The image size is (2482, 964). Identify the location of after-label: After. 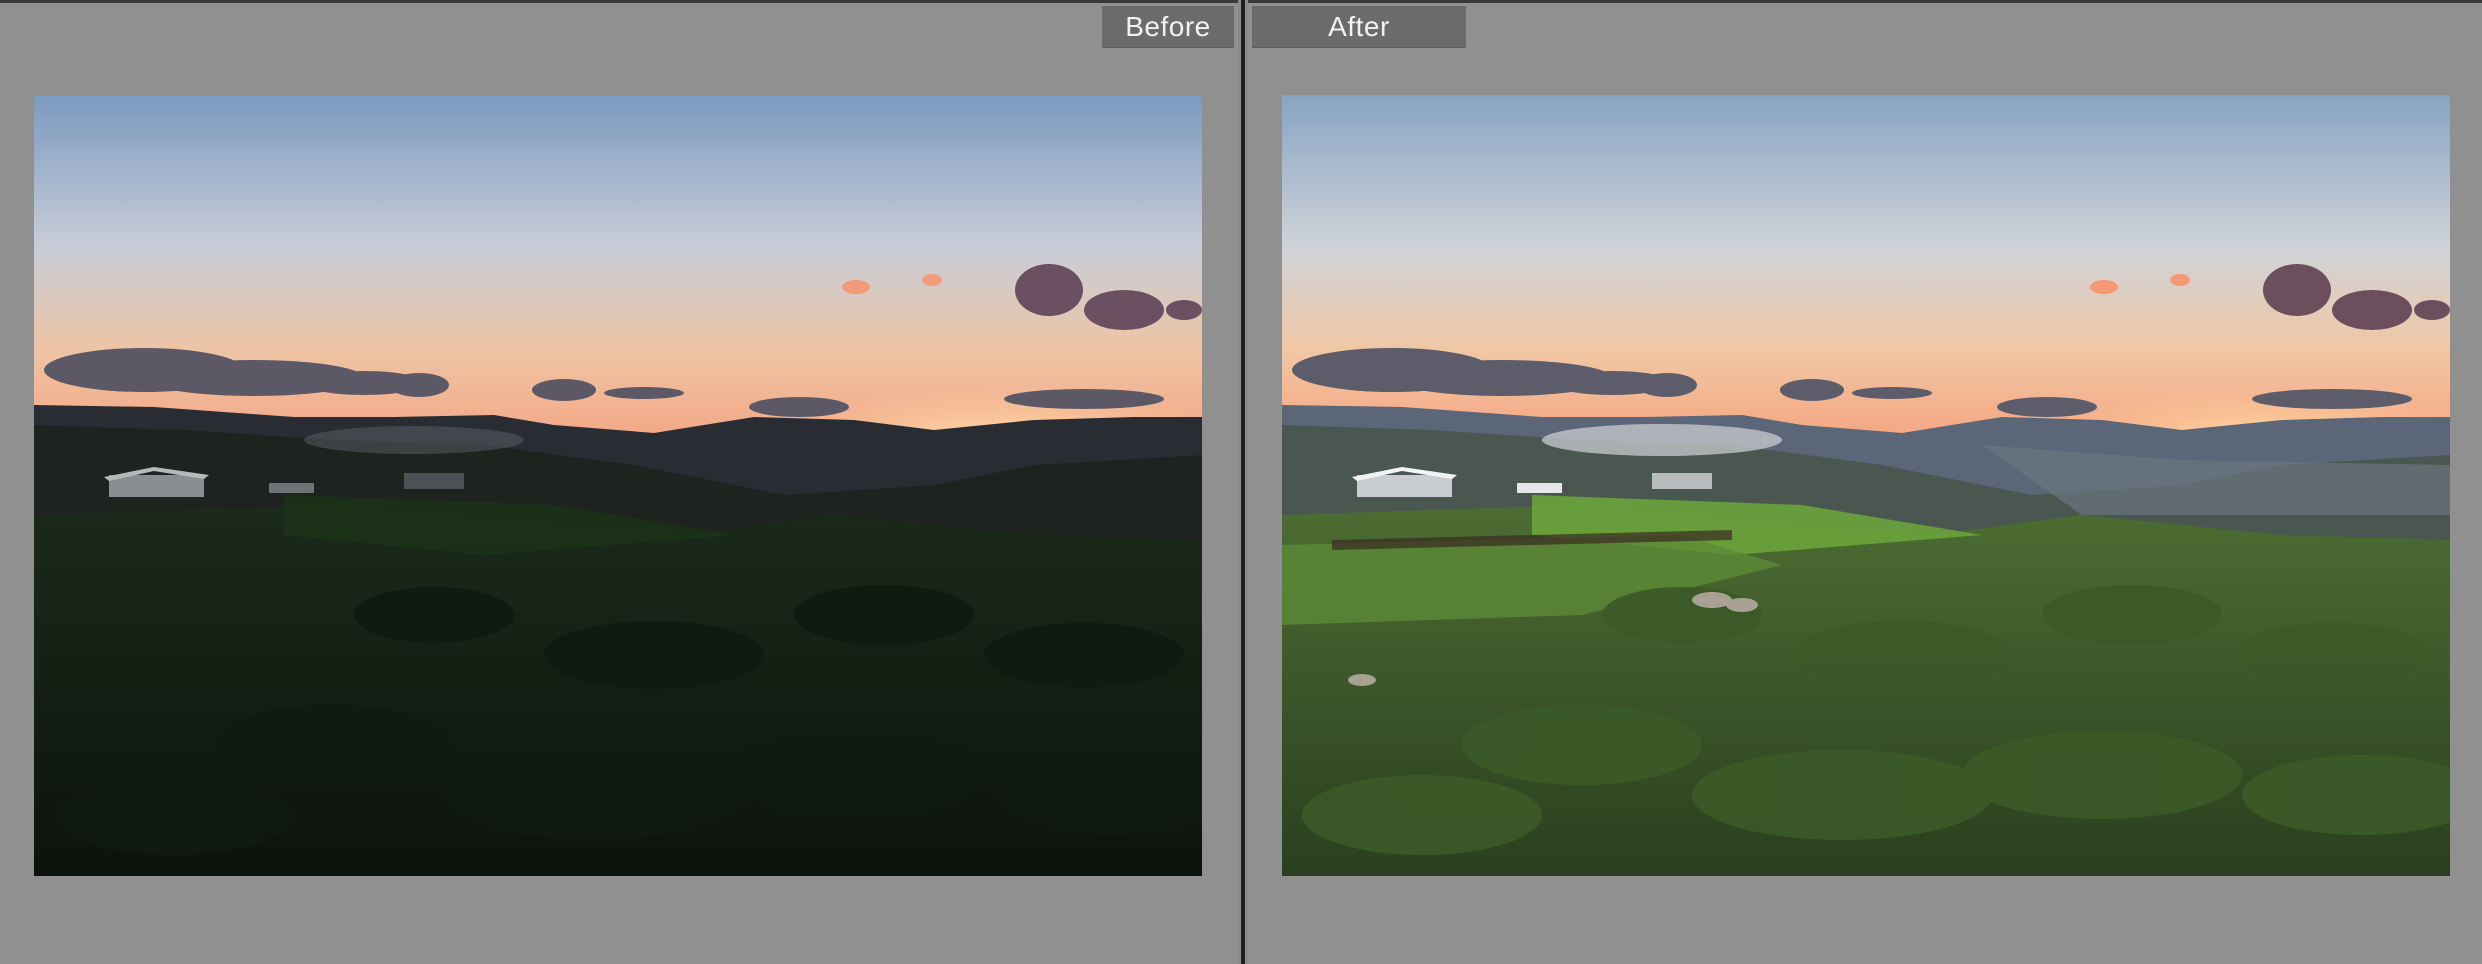
(1359, 27).